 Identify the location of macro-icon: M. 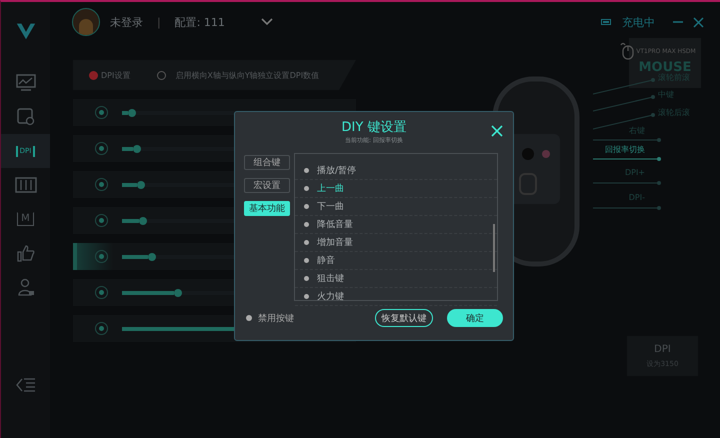
(25, 219).